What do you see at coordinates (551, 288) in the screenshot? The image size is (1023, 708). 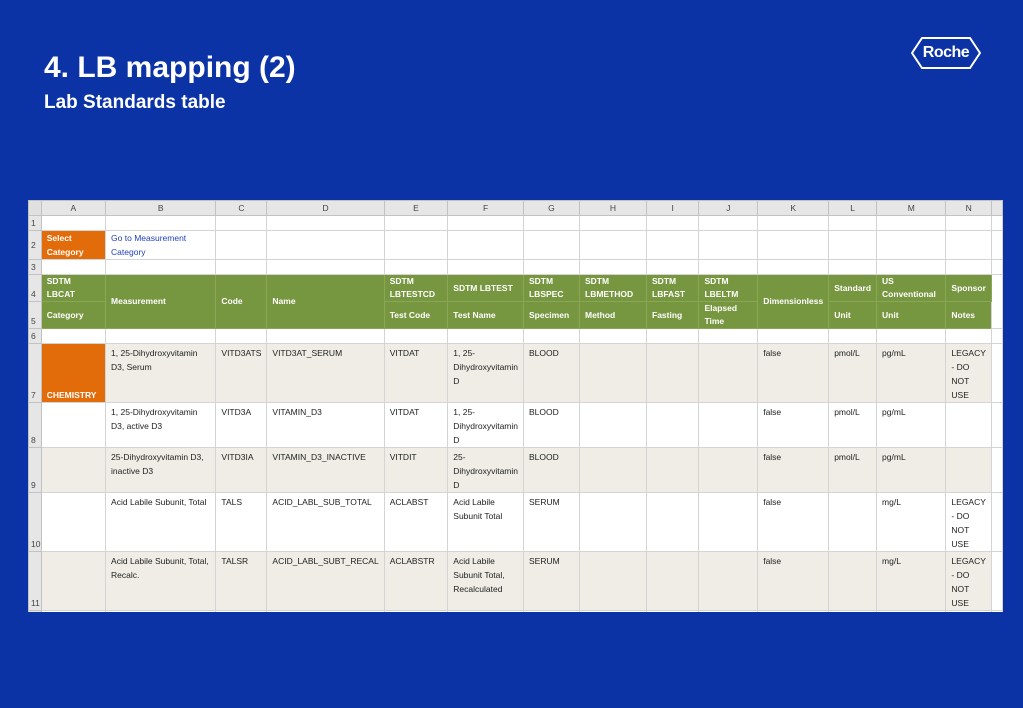 I see `header-cell: SDTM LBSPEC` at bounding box center [551, 288].